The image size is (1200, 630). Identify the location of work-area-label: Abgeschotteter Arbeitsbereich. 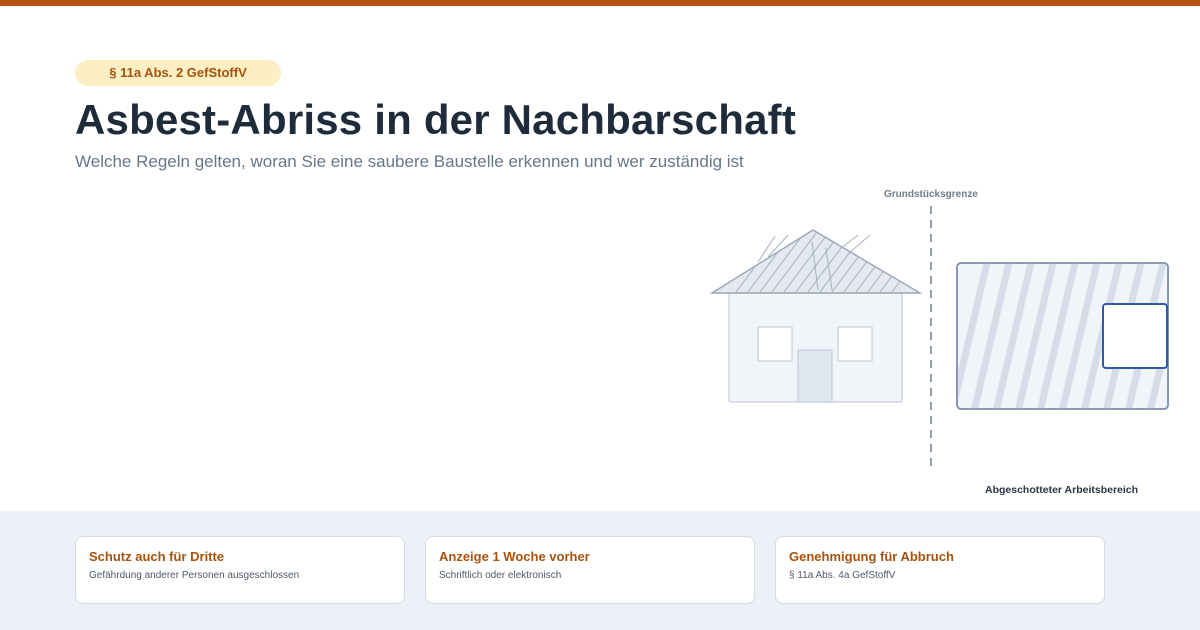
(1062, 490).